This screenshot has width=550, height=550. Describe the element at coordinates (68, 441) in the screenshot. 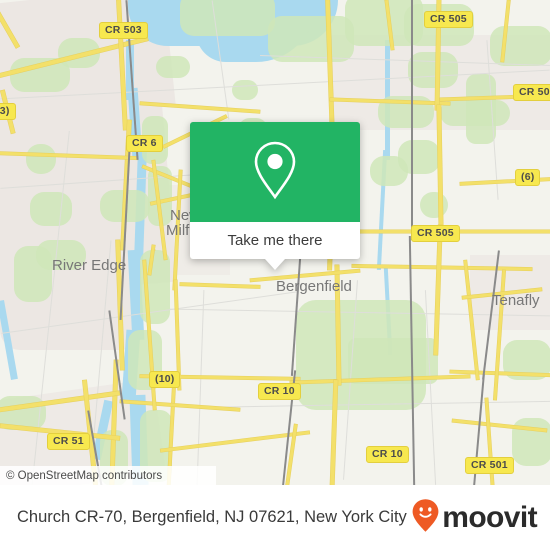

I see `road-shield: CR 51` at that location.